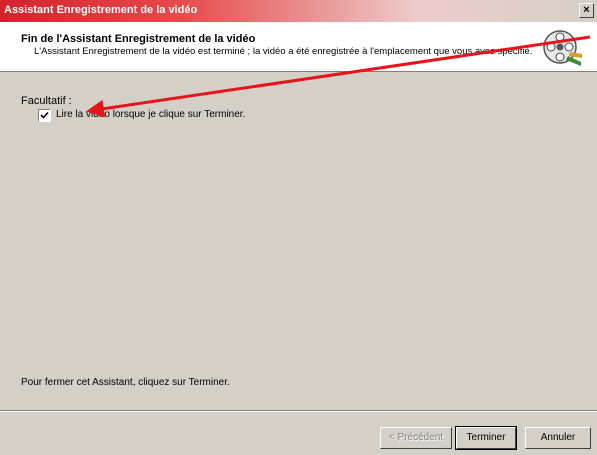 Image resolution: width=597 pixels, height=455 pixels. I want to click on optional-label: Facultatif :, so click(46, 101).